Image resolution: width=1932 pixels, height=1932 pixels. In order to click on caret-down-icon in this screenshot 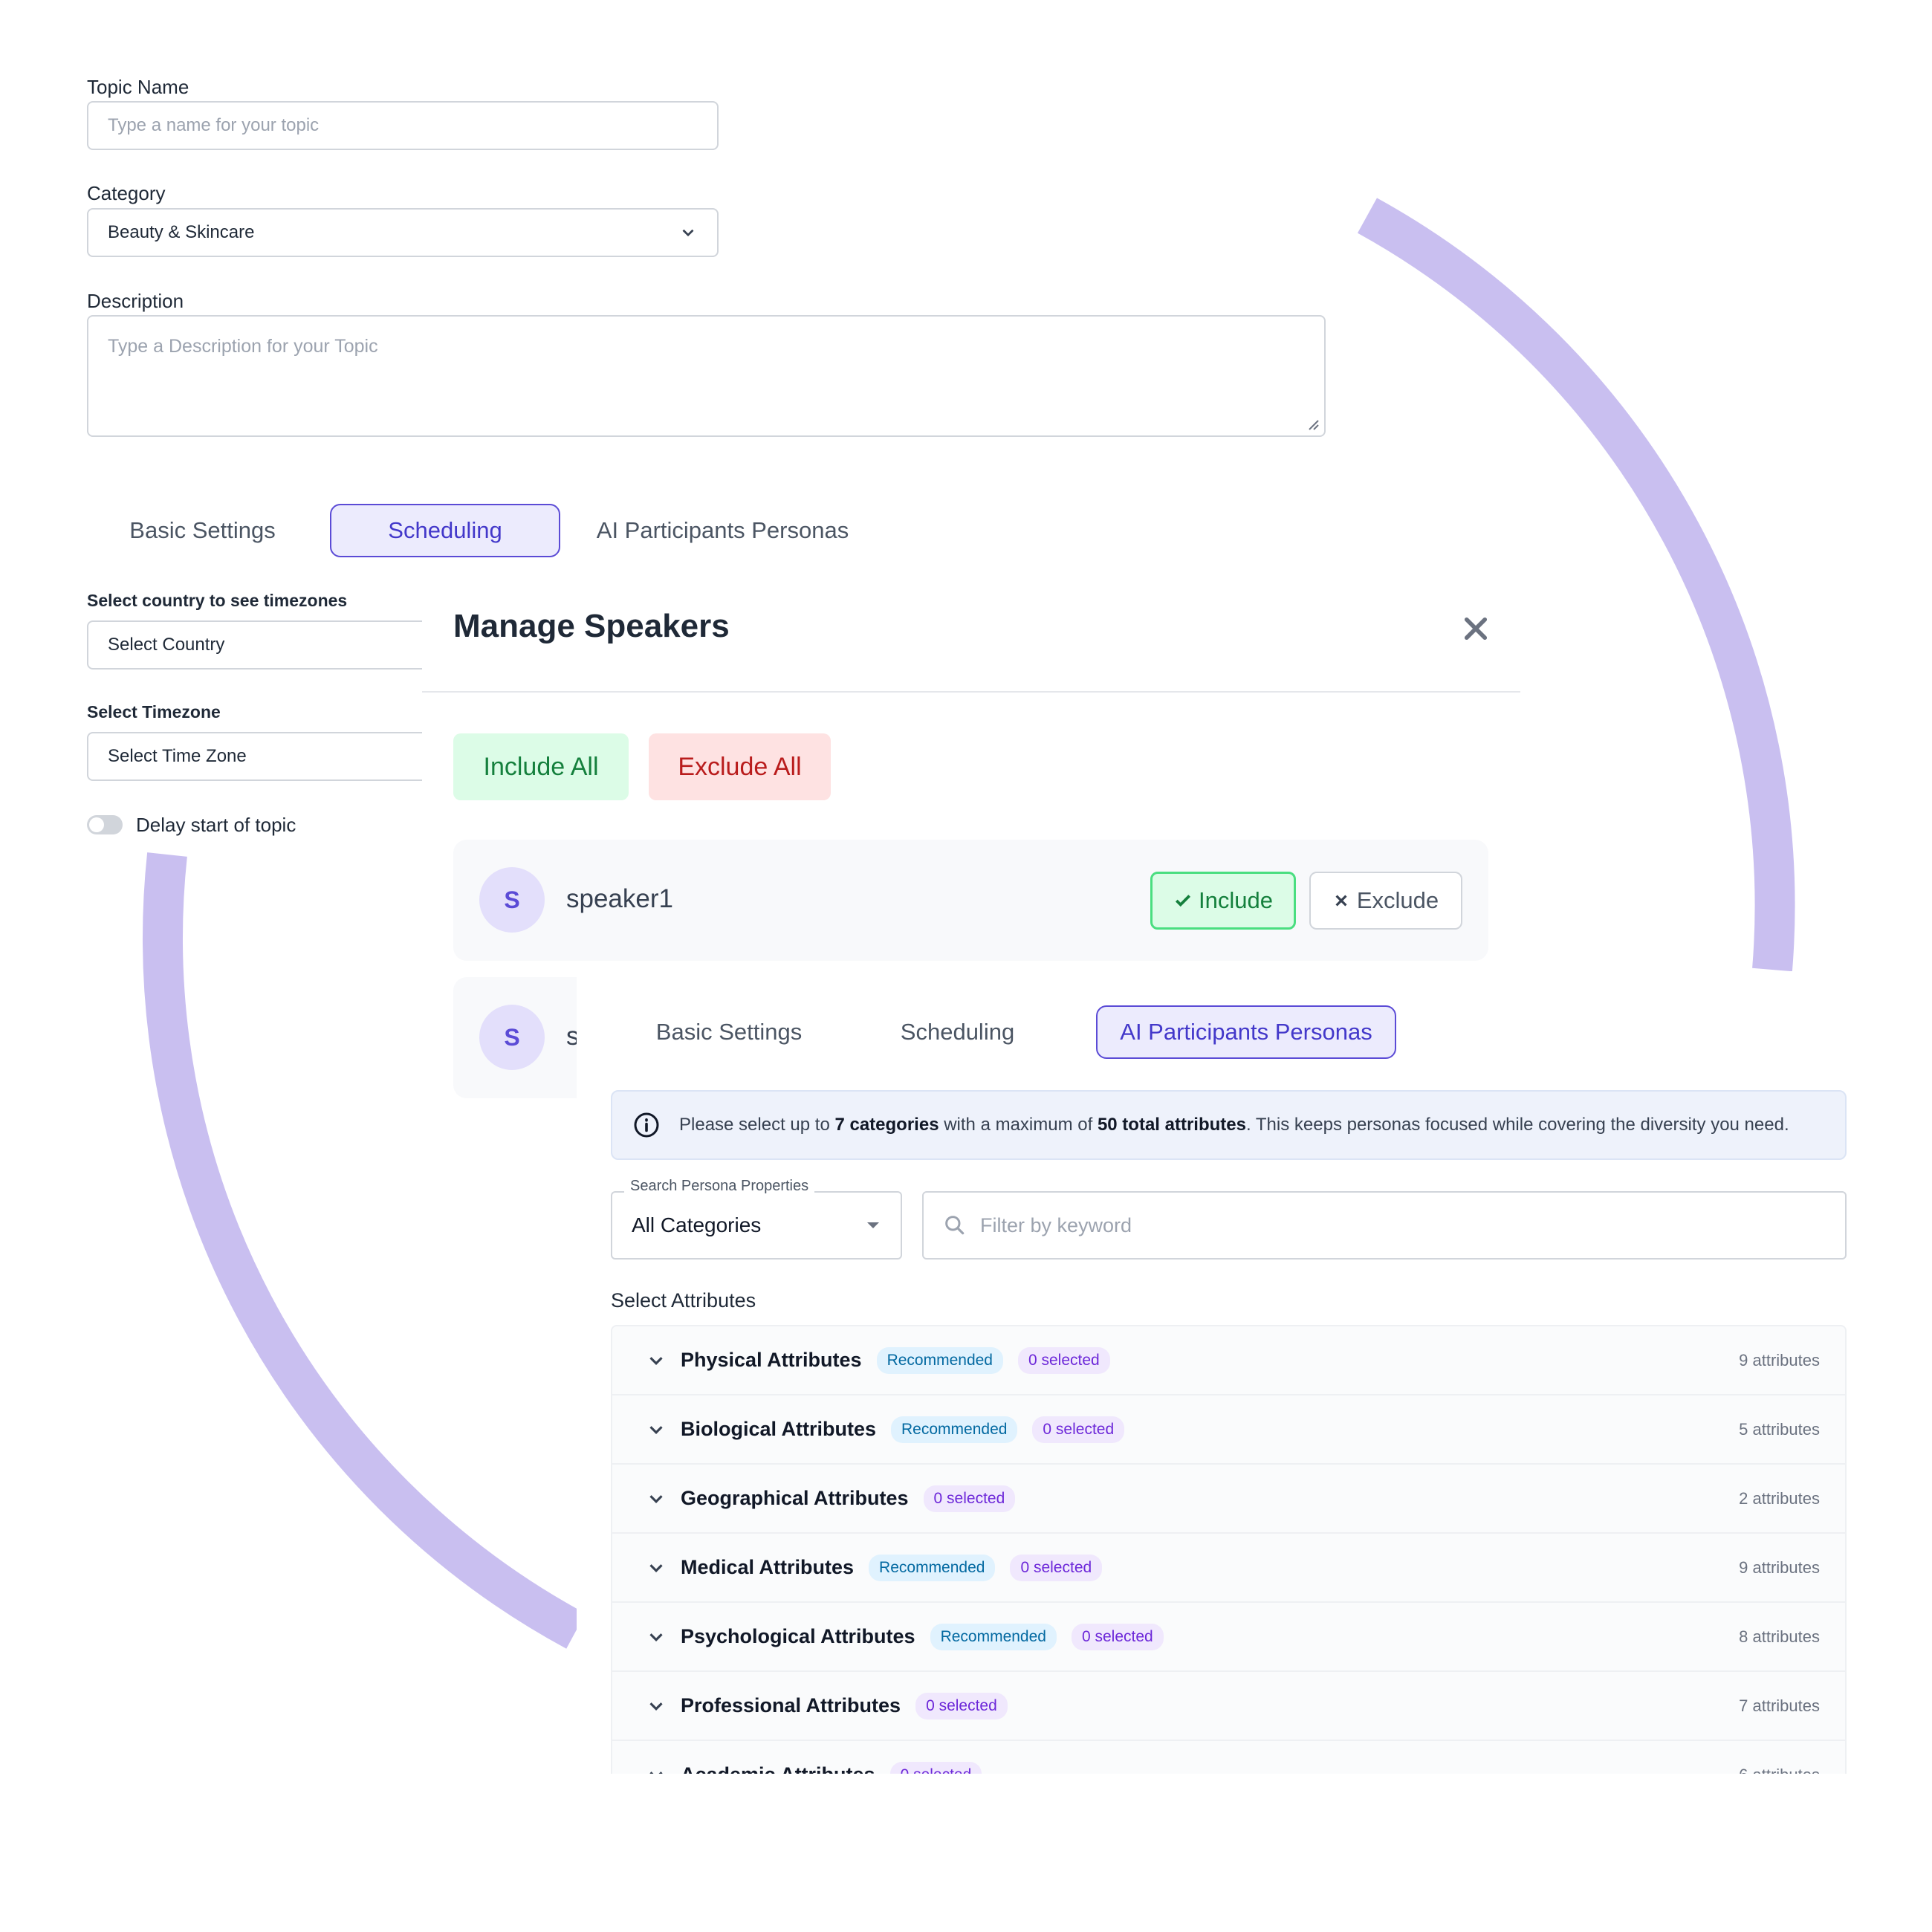, I will do `click(873, 1225)`.